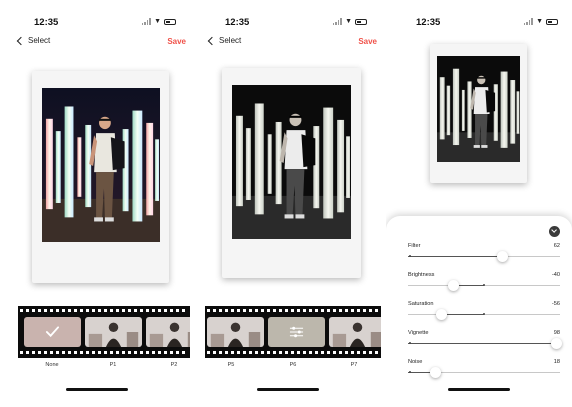 This screenshot has width=572, height=407. What do you see at coordinates (97, 367) in the screenshot?
I see `film-labels: None P1 P2` at bounding box center [97, 367].